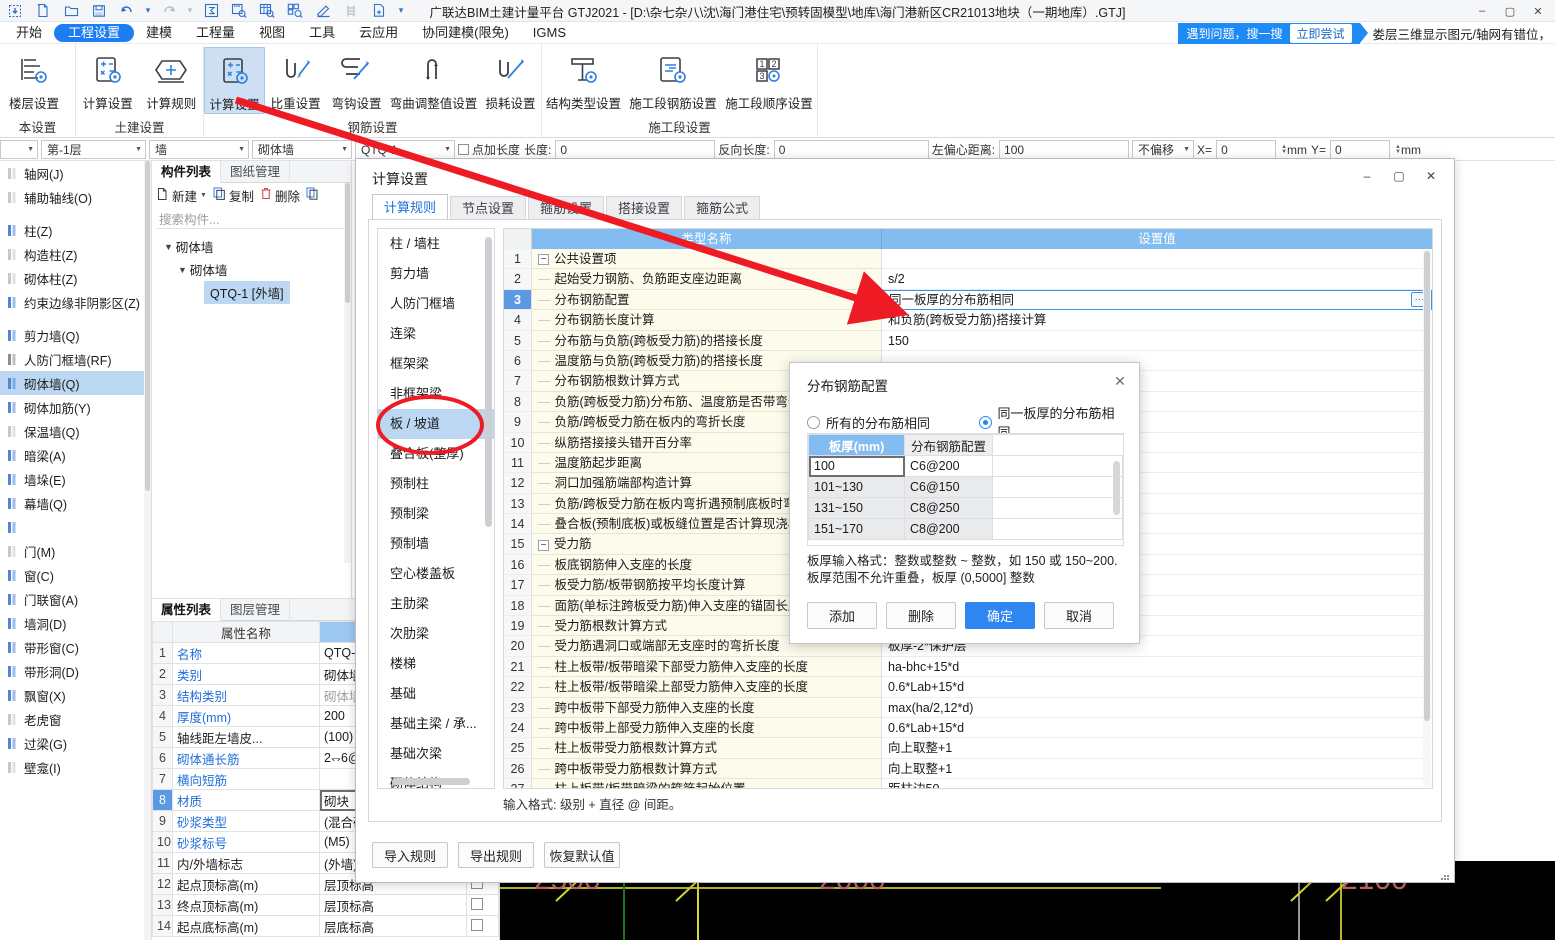  I want to click on sub-dialog-close-icon: ✕, so click(1120, 381).